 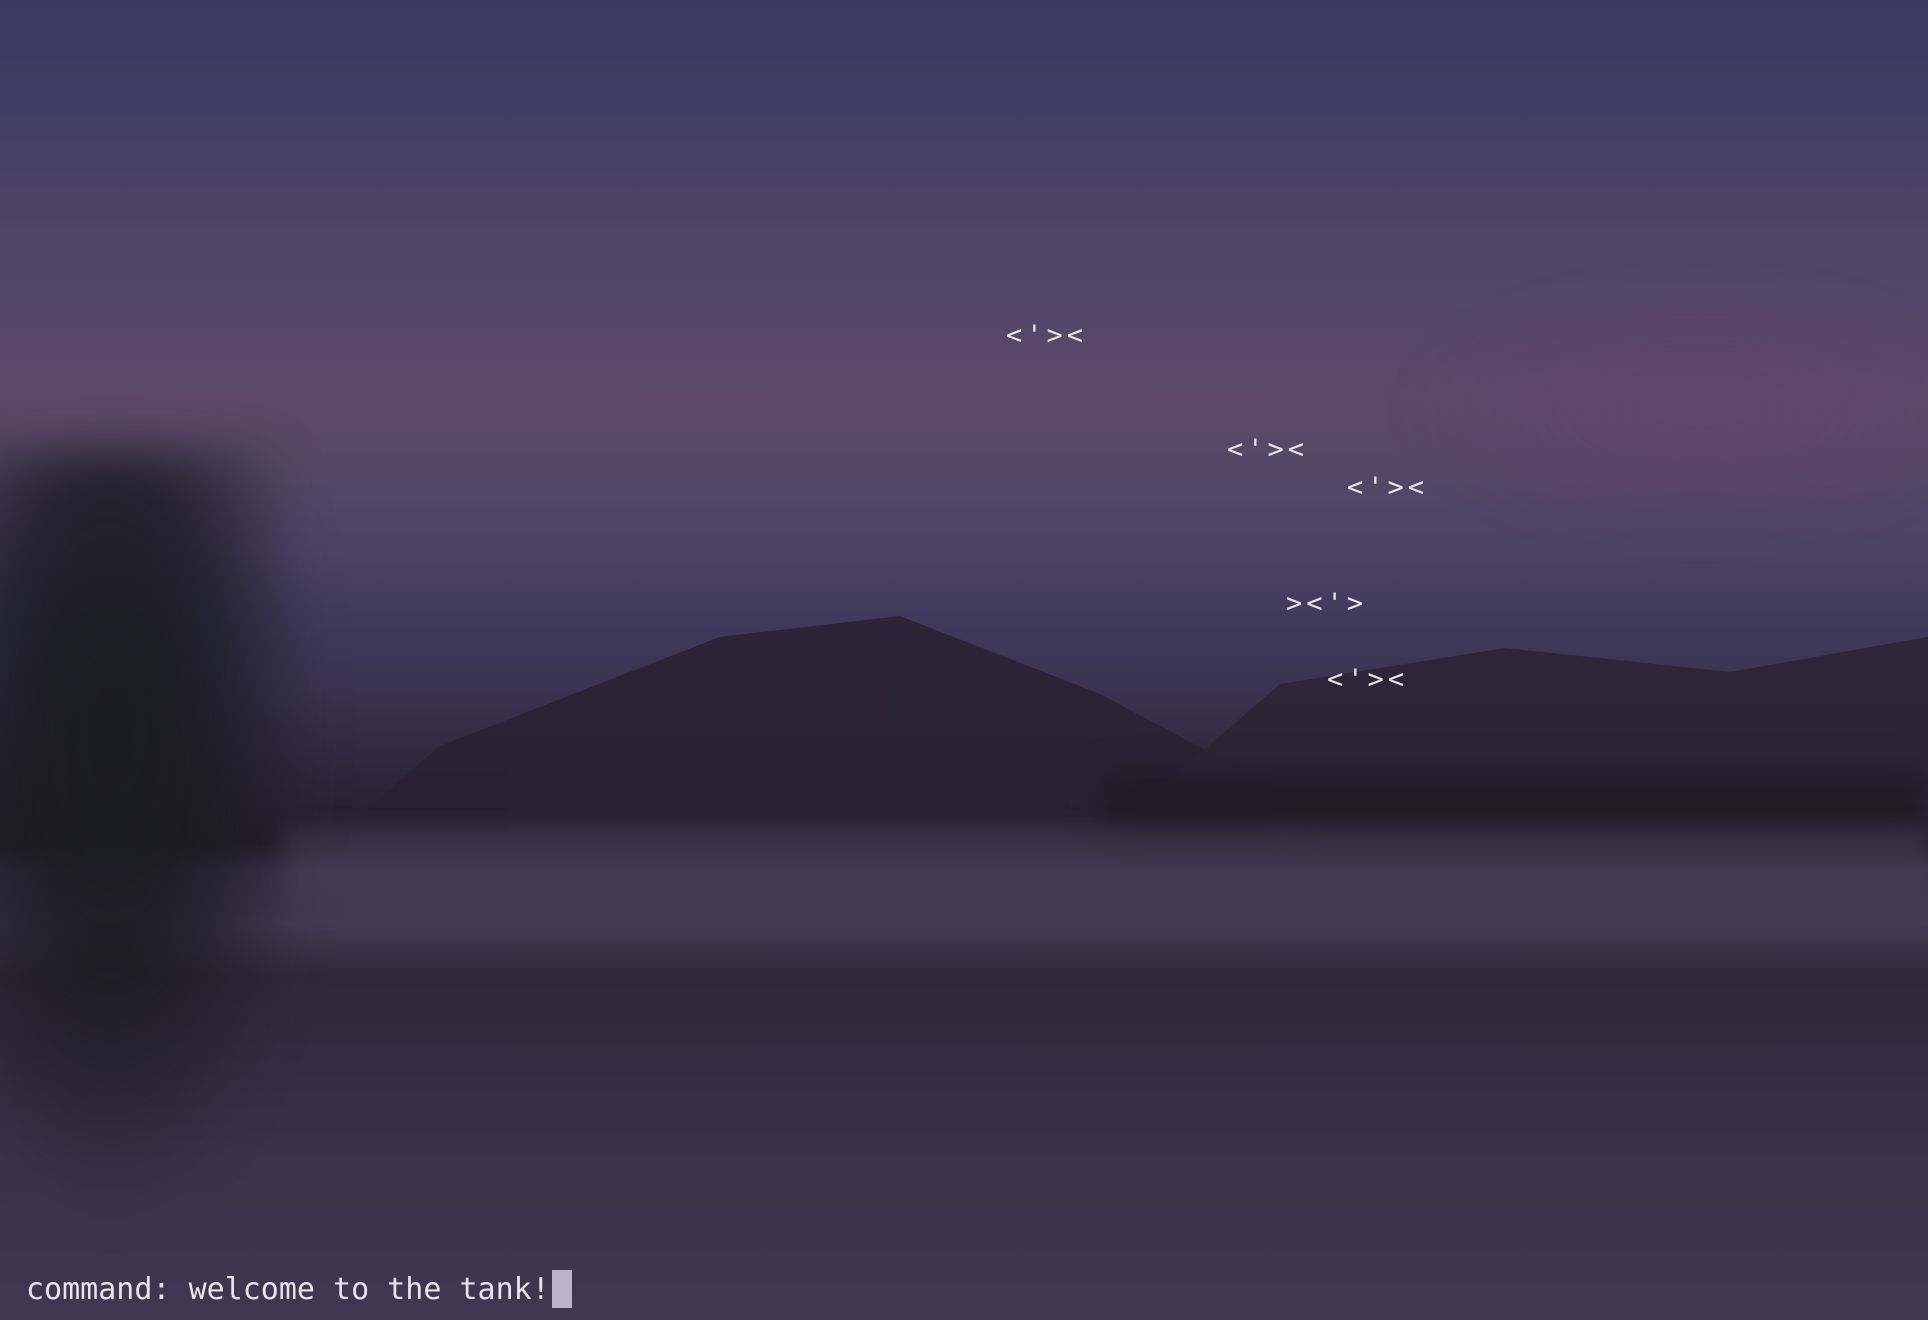 I want to click on command-prompt: command:, so click(x=98, y=1289).